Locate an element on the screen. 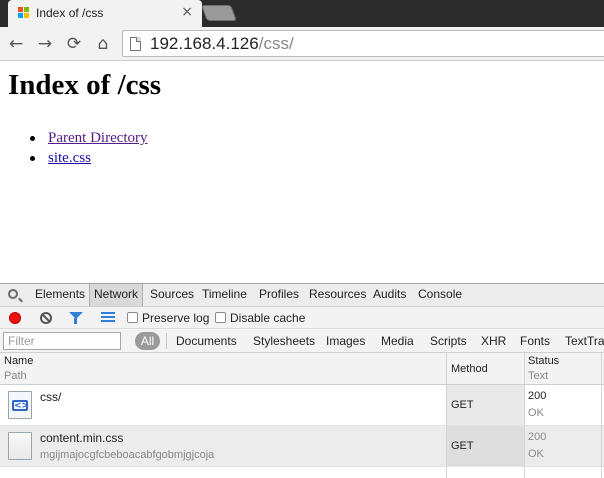 The height and width of the screenshot is (478, 604). type-filter-media: Media is located at coordinates (397, 341).